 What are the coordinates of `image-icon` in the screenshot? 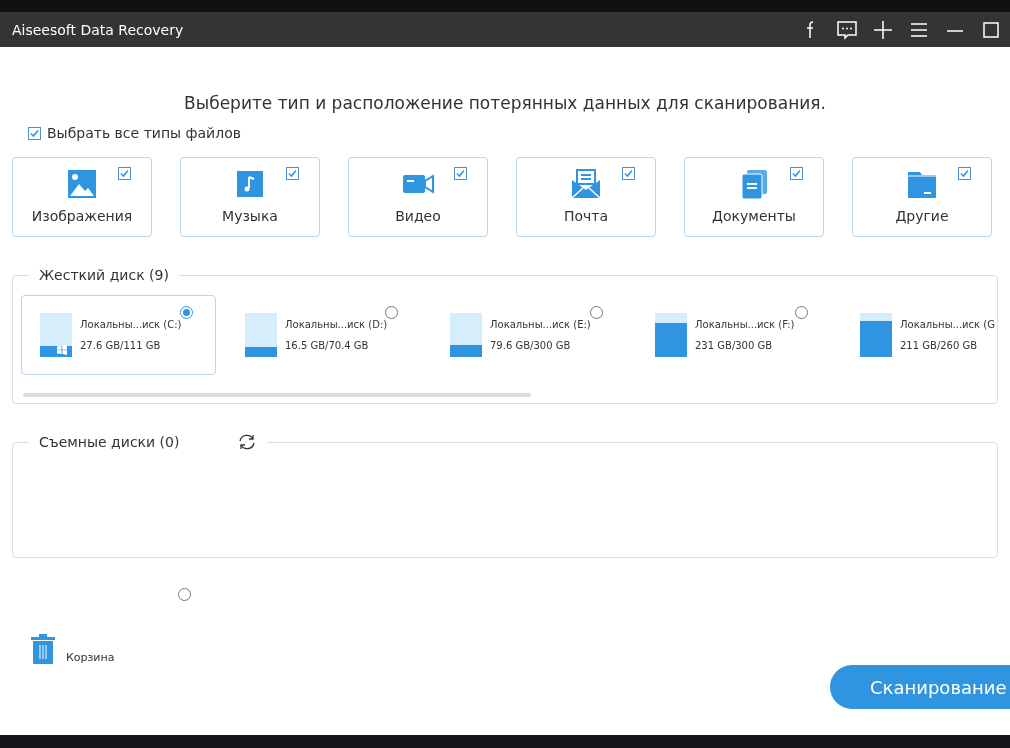 It's located at (82, 184).